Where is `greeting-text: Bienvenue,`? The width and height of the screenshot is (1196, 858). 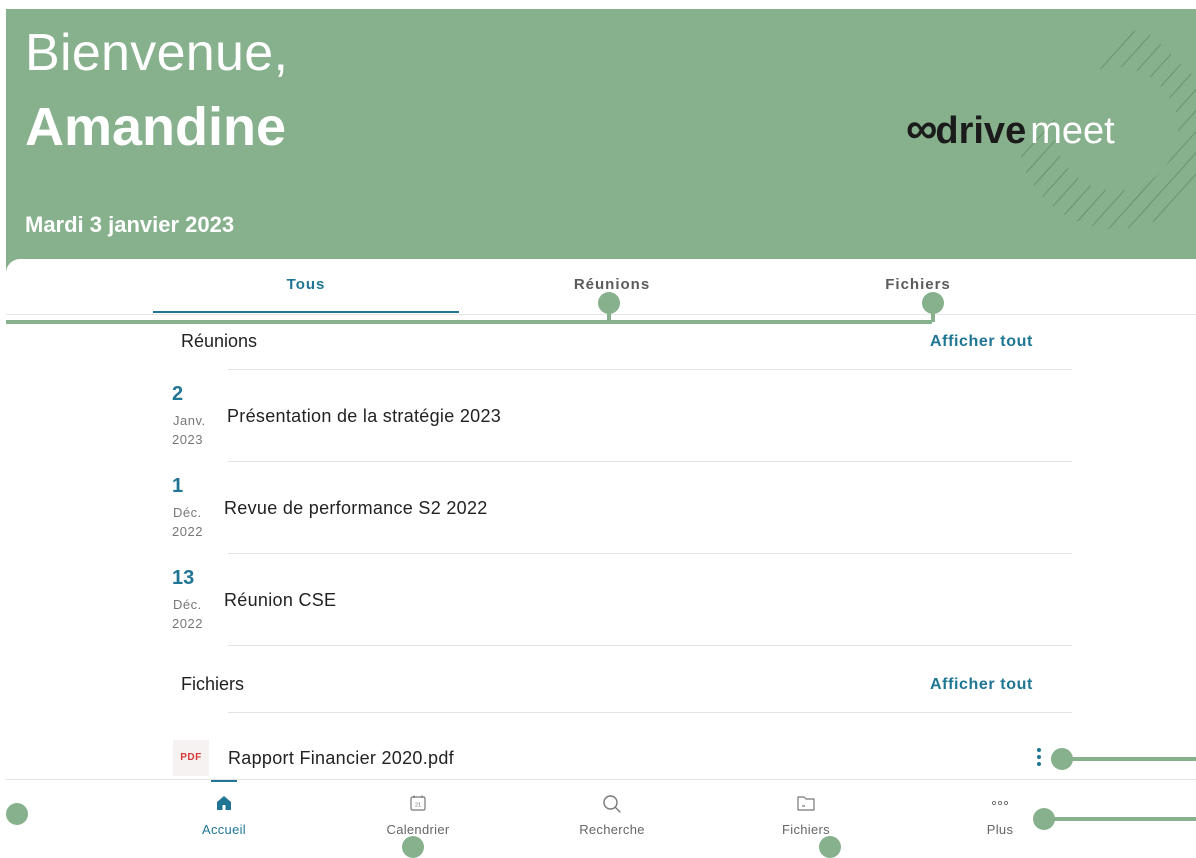 greeting-text: Bienvenue, is located at coordinates (157, 53).